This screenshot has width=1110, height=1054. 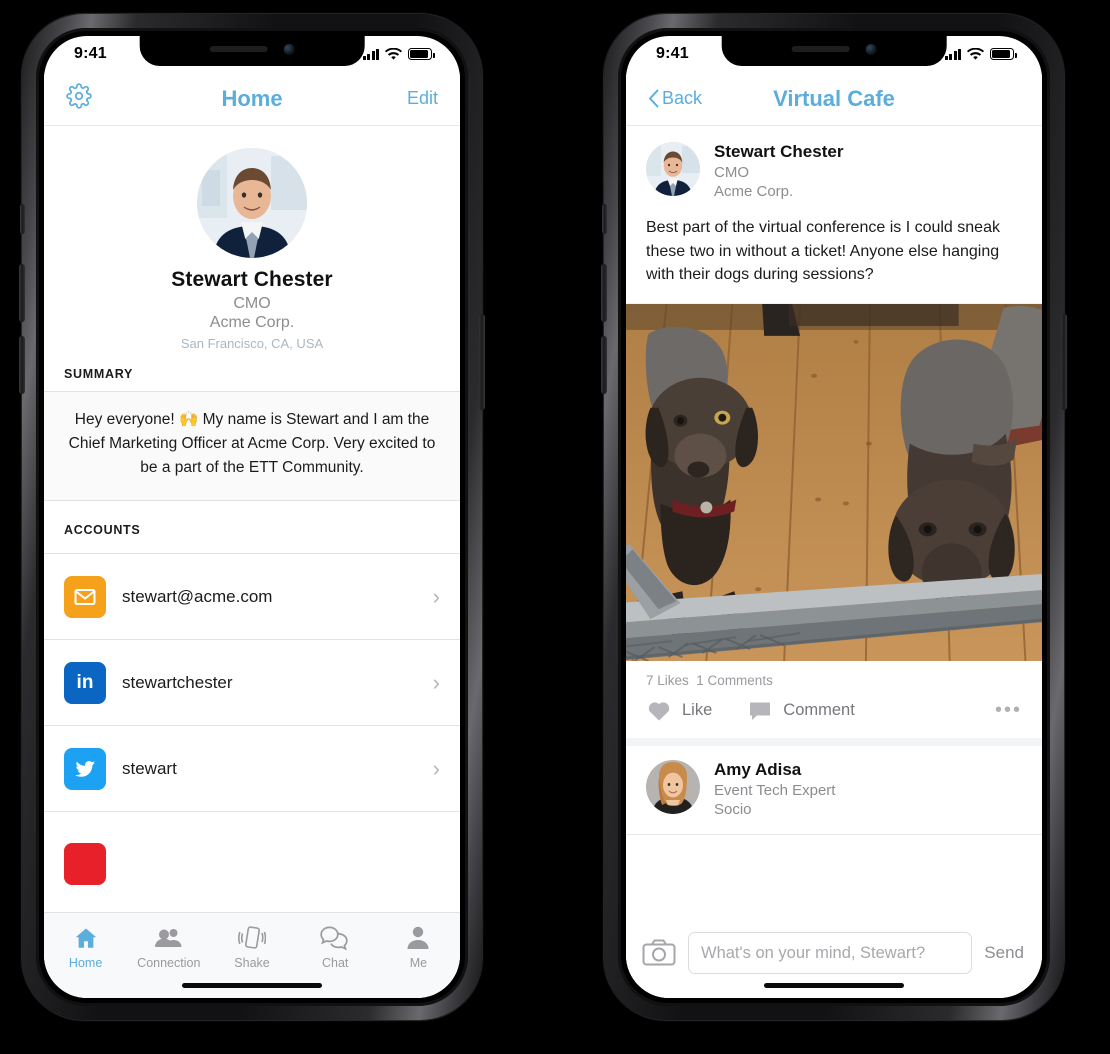 What do you see at coordinates (754, 191) in the screenshot?
I see `post-author-company: Acme Corp.` at bounding box center [754, 191].